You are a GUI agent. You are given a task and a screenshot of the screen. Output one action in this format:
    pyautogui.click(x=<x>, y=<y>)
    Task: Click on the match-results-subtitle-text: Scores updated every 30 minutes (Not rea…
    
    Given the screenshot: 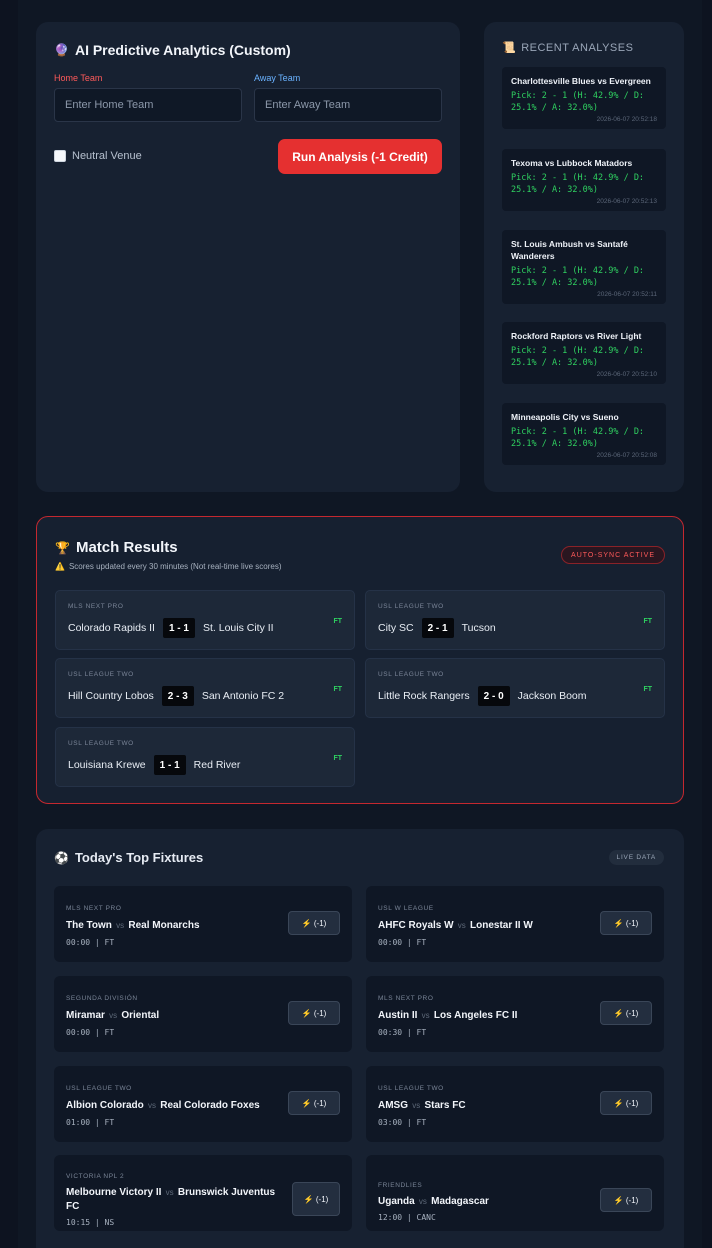 What is the action you would take?
    pyautogui.click(x=175, y=566)
    